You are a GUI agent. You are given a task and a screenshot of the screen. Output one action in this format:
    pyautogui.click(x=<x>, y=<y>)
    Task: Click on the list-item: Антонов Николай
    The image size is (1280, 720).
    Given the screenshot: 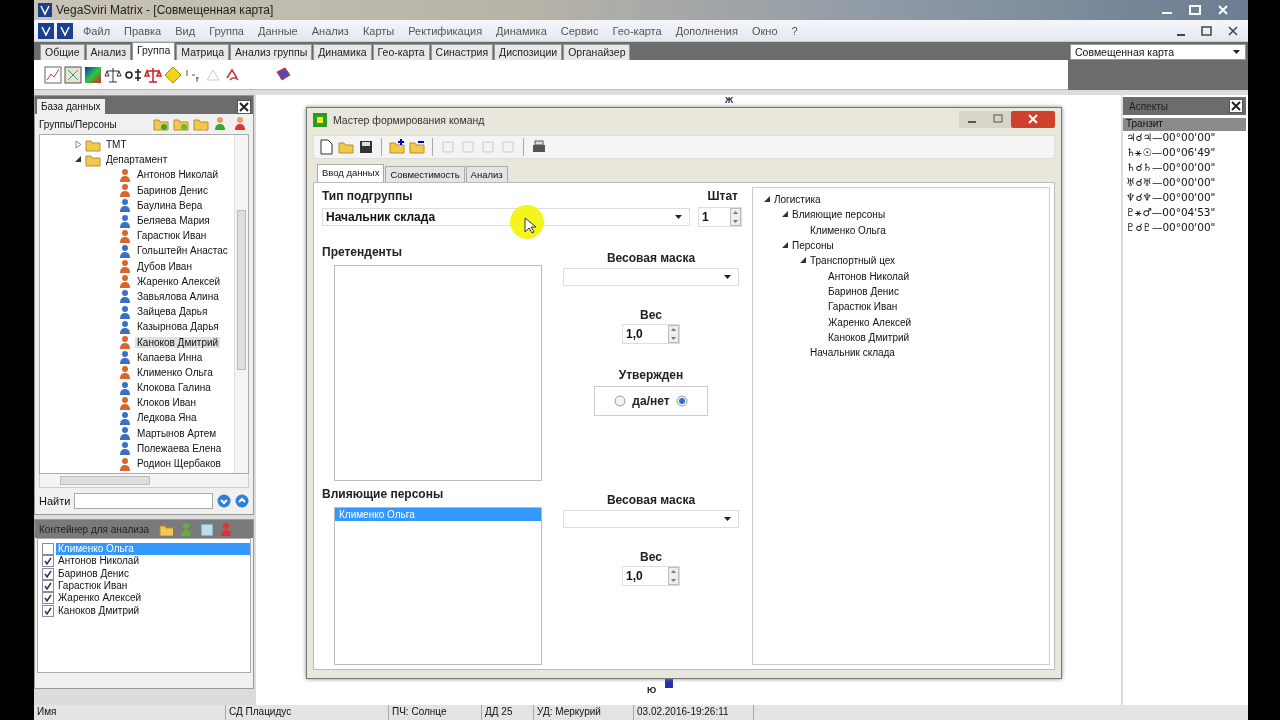 What is the action you would take?
    pyautogui.click(x=153, y=561)
    